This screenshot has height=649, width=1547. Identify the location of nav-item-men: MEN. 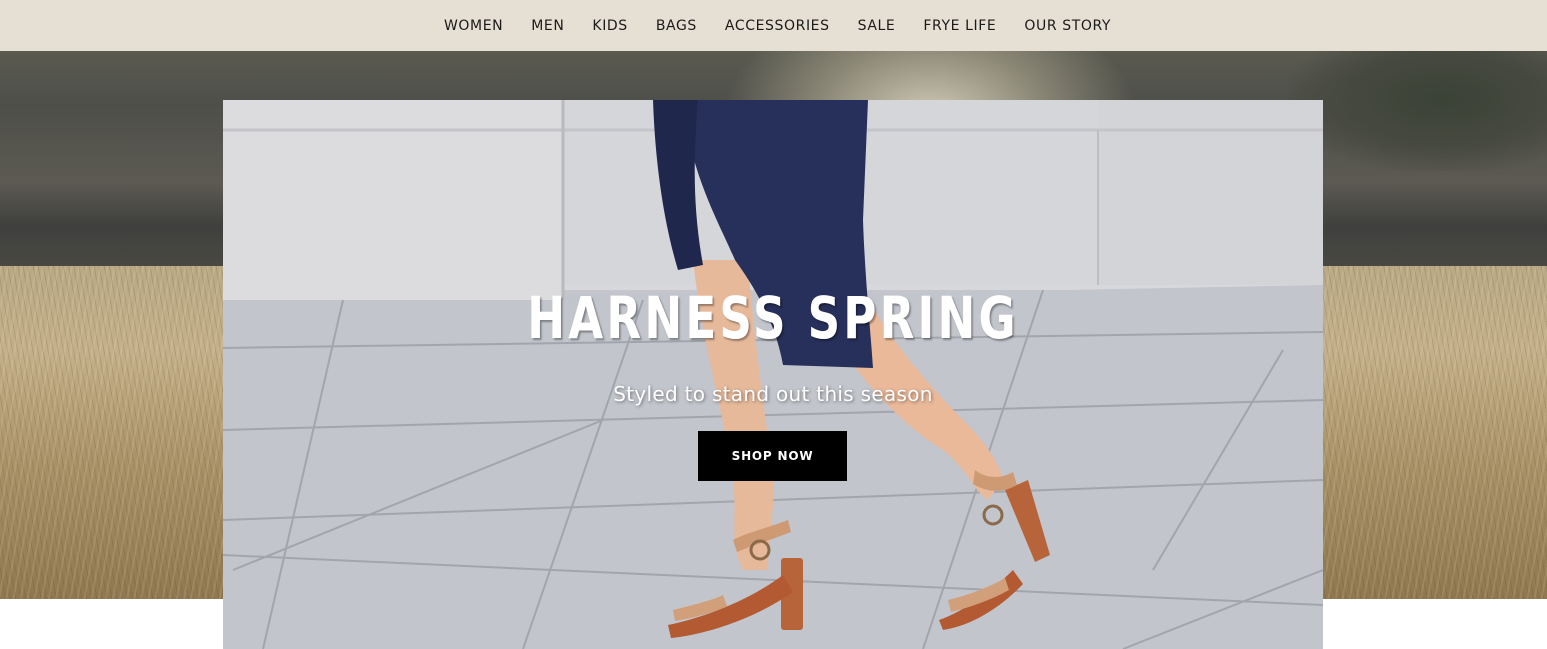
(547, 26).